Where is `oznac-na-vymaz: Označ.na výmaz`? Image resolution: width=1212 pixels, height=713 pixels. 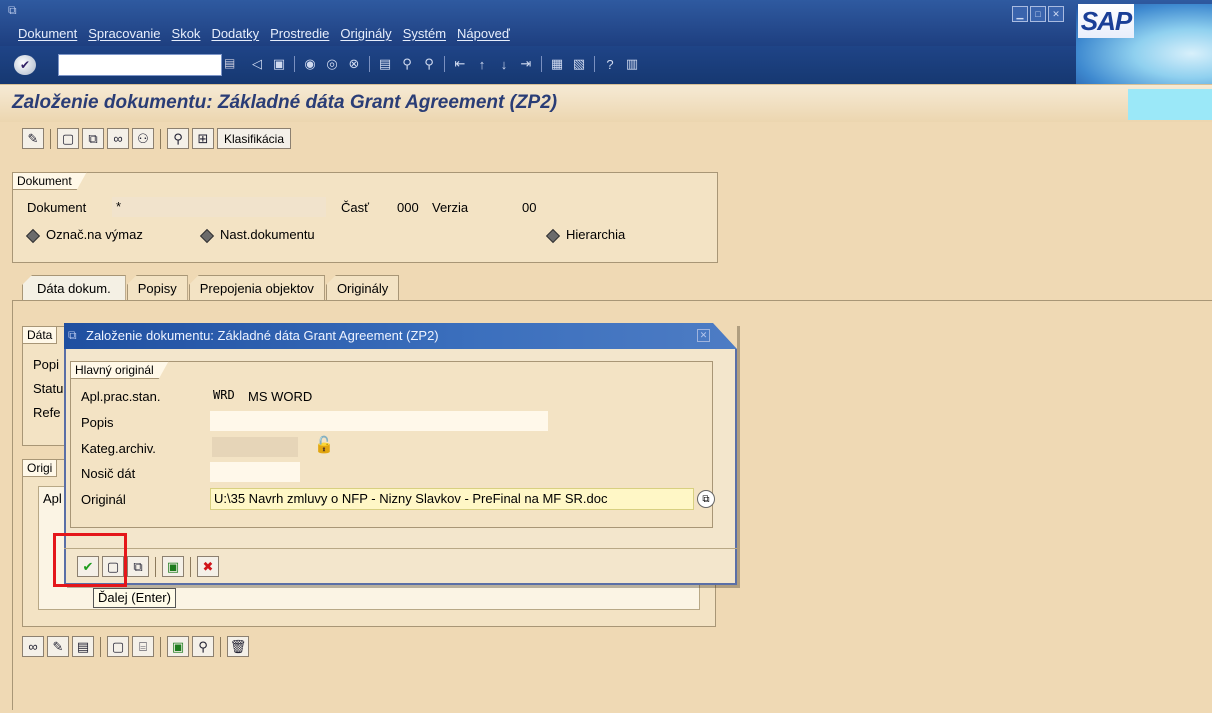
oznac-na-vymaz: Označ.na výmaz is located at coordinates (84, 235).